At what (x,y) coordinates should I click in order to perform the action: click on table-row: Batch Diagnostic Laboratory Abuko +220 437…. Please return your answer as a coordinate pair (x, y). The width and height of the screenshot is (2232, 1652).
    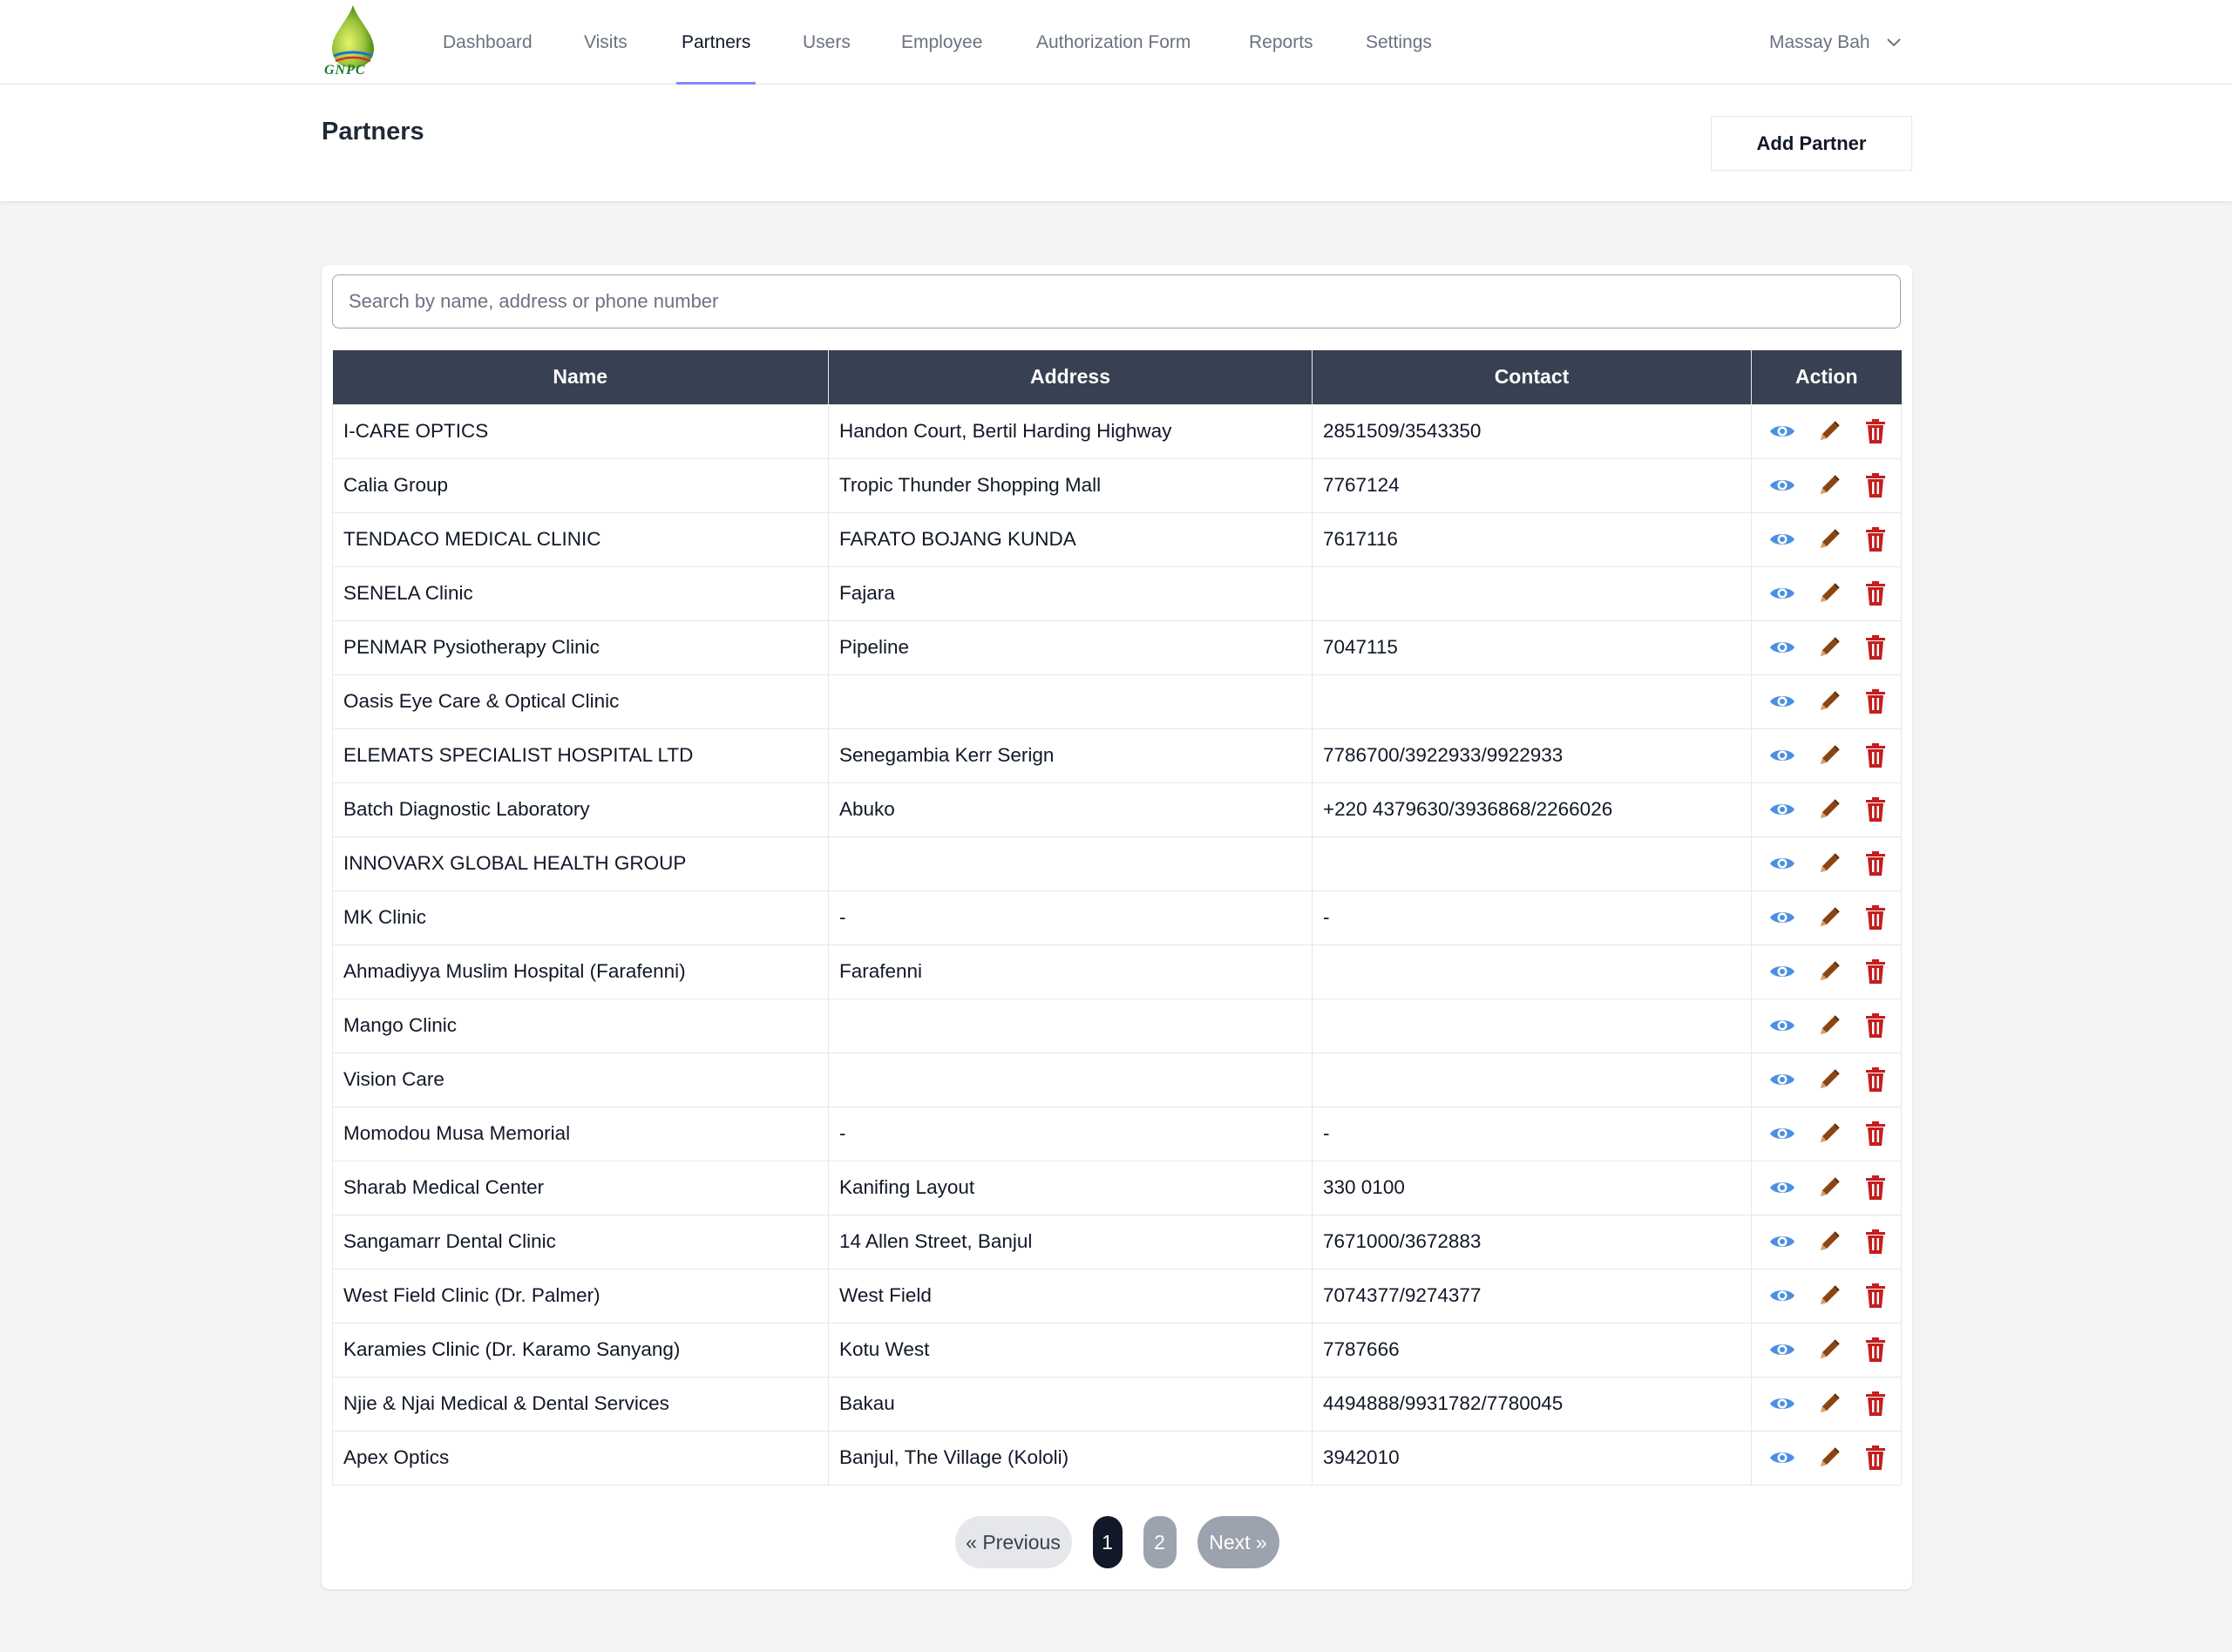
    Looking at the image, I should click on (1117, 809).